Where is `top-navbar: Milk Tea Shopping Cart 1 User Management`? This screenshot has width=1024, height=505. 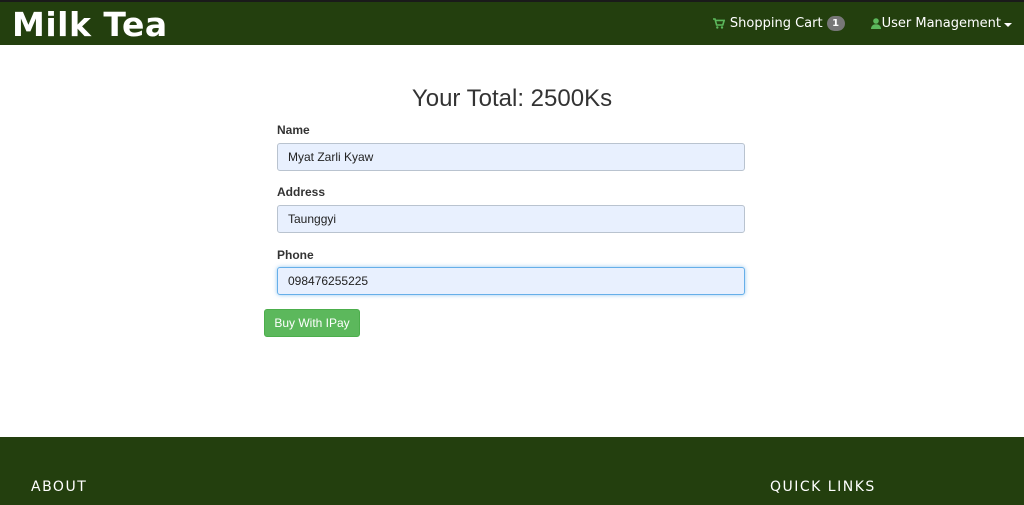
top-navbar: Milk Tea Shopping Cart 1 User Management is located at coordinates (512, 22).